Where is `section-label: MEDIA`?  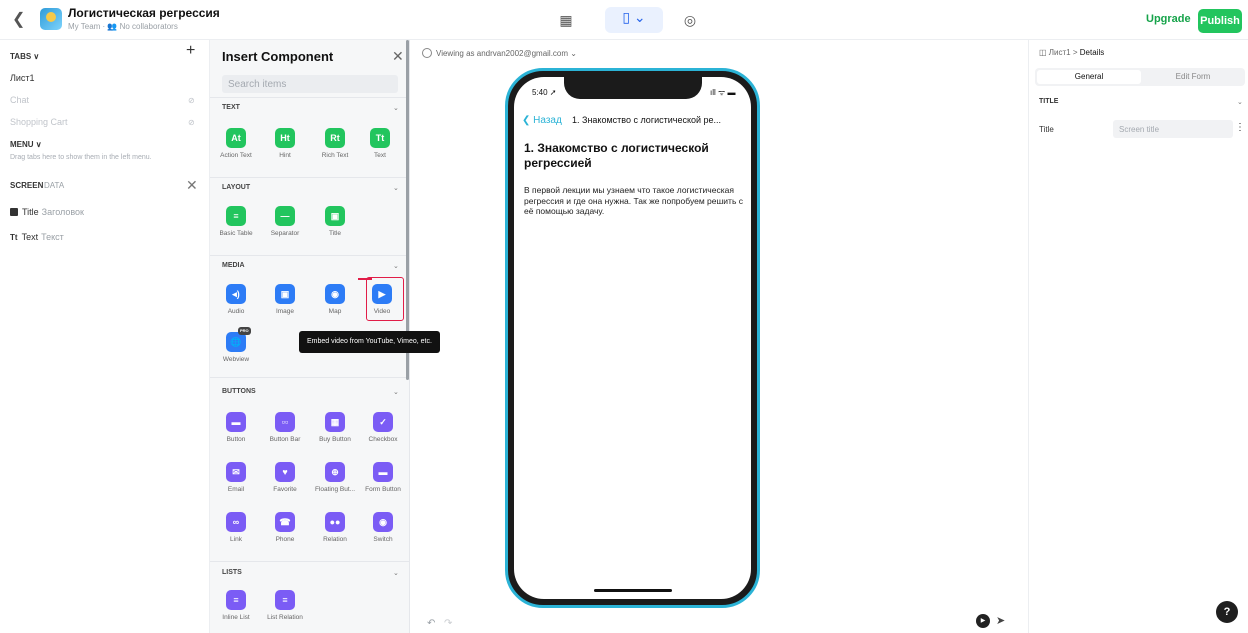 section-label: MEDIA is located at coordinates (233, 265).